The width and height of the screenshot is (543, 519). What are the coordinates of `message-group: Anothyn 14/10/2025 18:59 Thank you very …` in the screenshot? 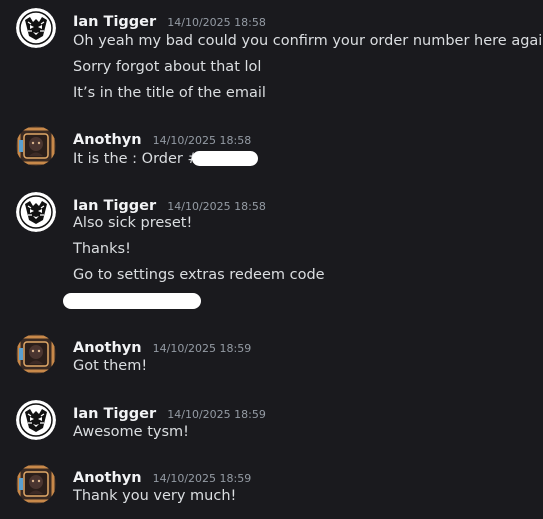 It's located at (271, 489).